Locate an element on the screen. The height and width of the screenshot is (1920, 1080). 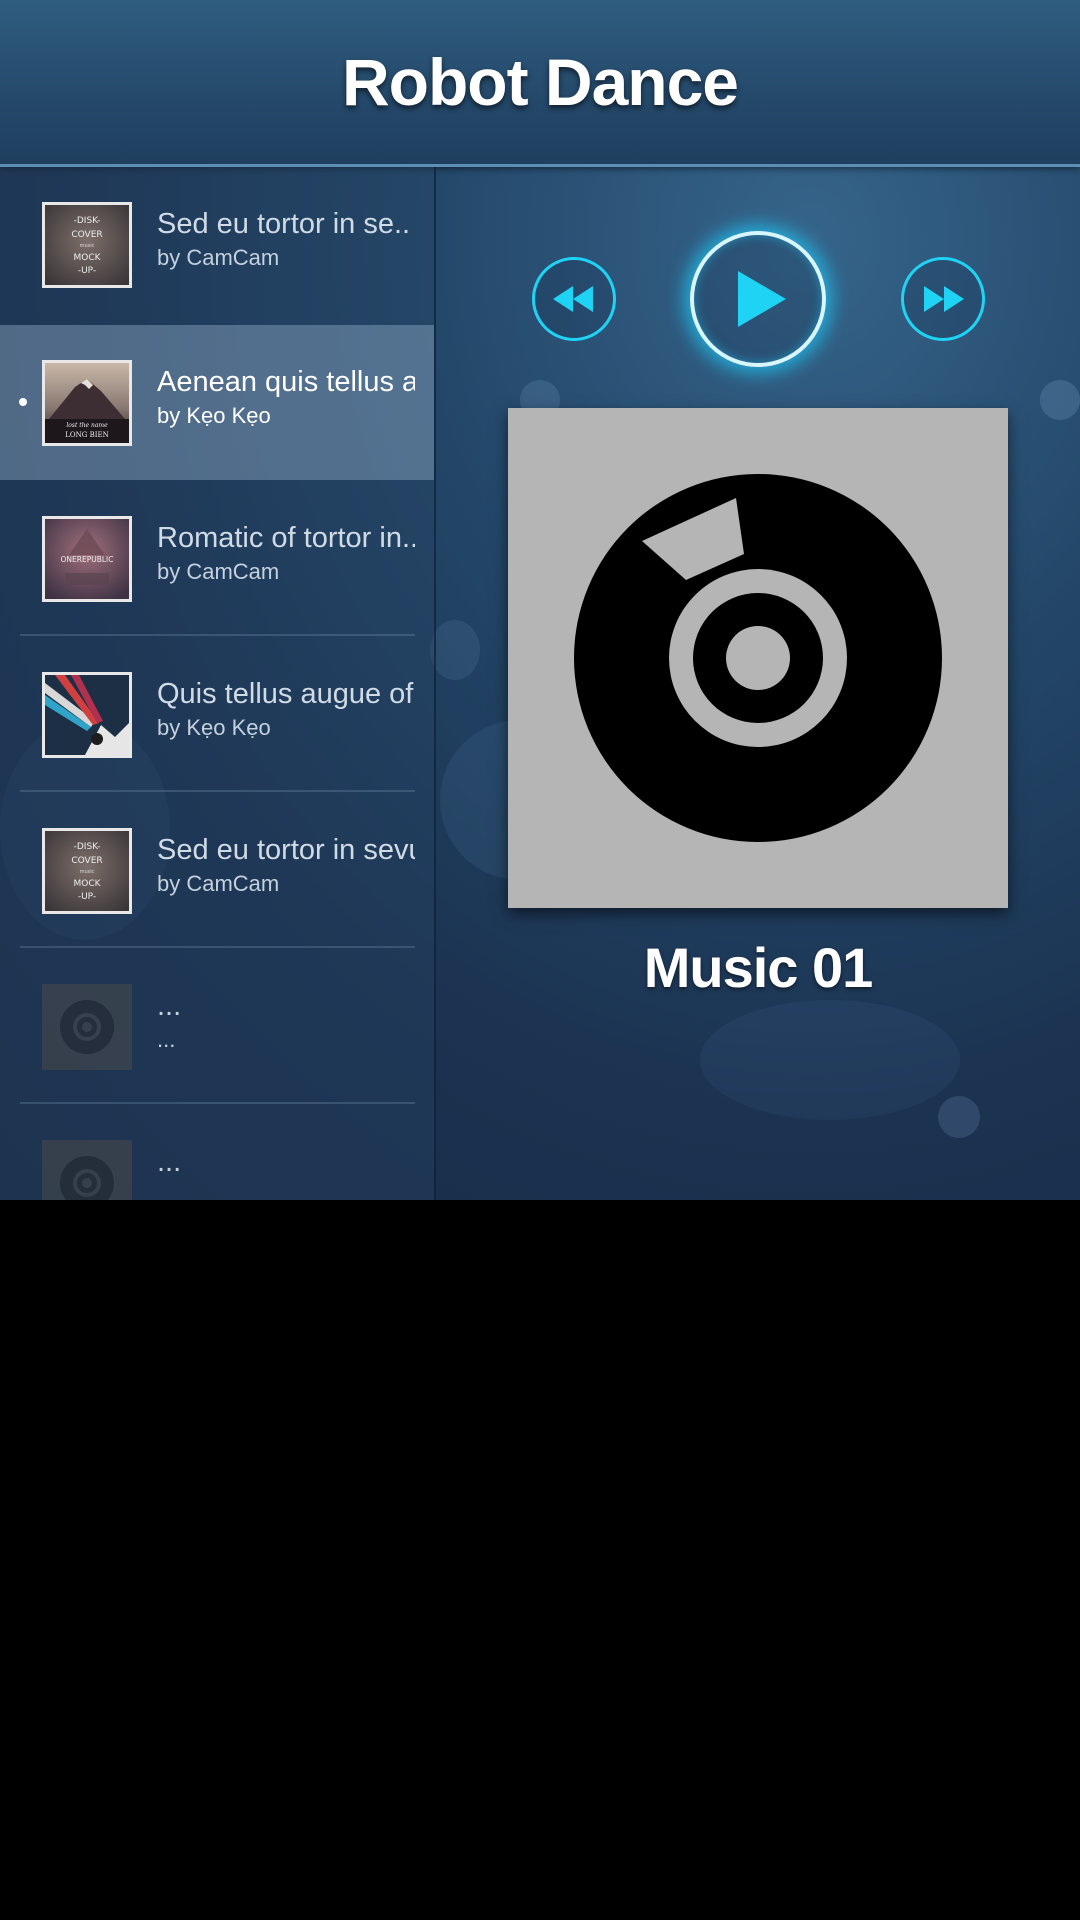
svg-text: LONG BIEN is located at coordinates (86, 435).